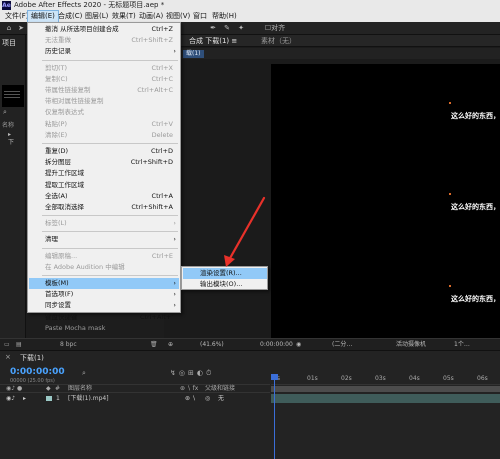 This screenshot has height=459, width=500. Describe the element at coordinates (385, 389) in the screenshot. I see `work-area-bar` at that location.